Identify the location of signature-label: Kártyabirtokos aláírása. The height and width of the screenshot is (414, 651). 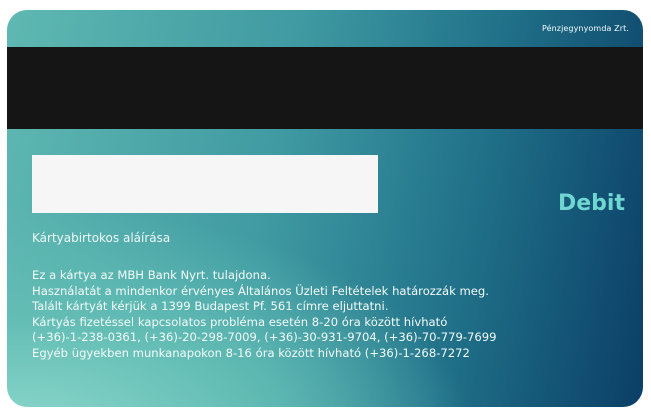
(101, 238).